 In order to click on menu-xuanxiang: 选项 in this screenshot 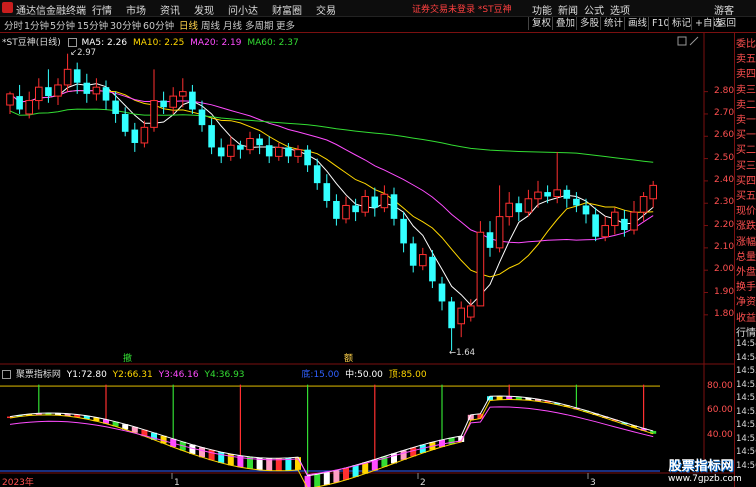, I will do `click(620, 9)`.